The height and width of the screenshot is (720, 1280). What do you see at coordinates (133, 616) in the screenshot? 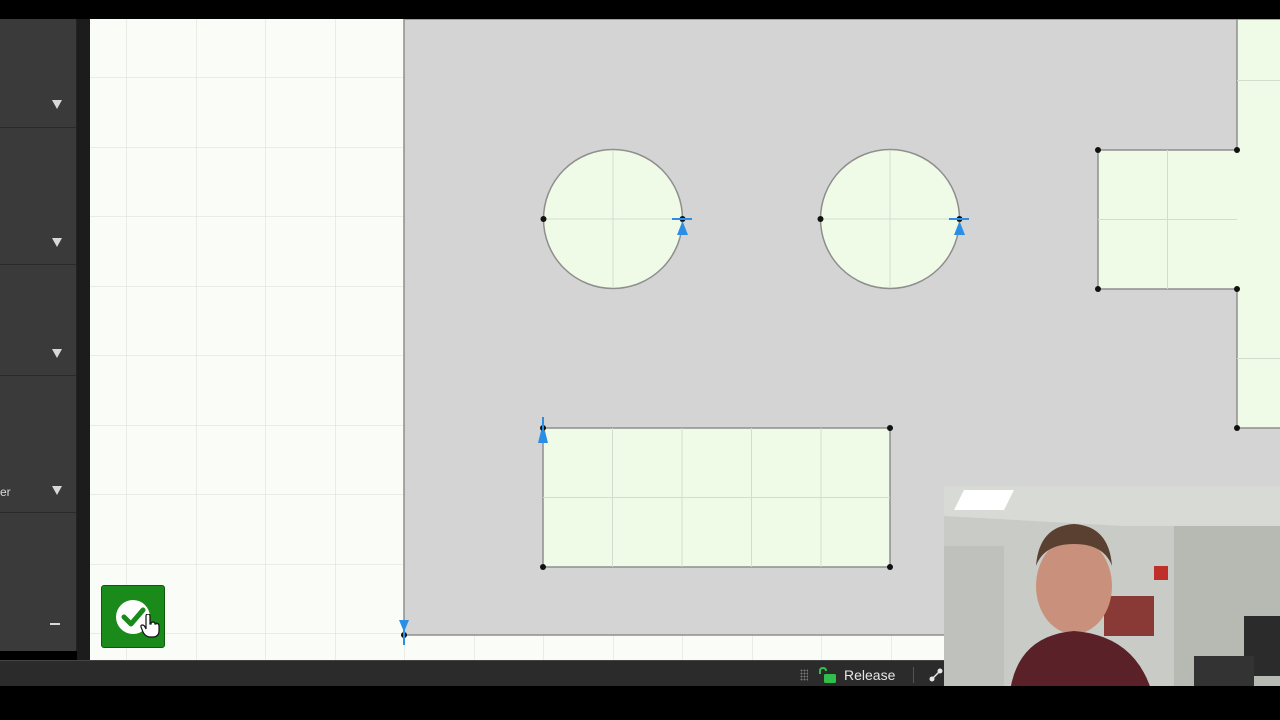
I see `confirm-button` at bounding box center [133, 616].